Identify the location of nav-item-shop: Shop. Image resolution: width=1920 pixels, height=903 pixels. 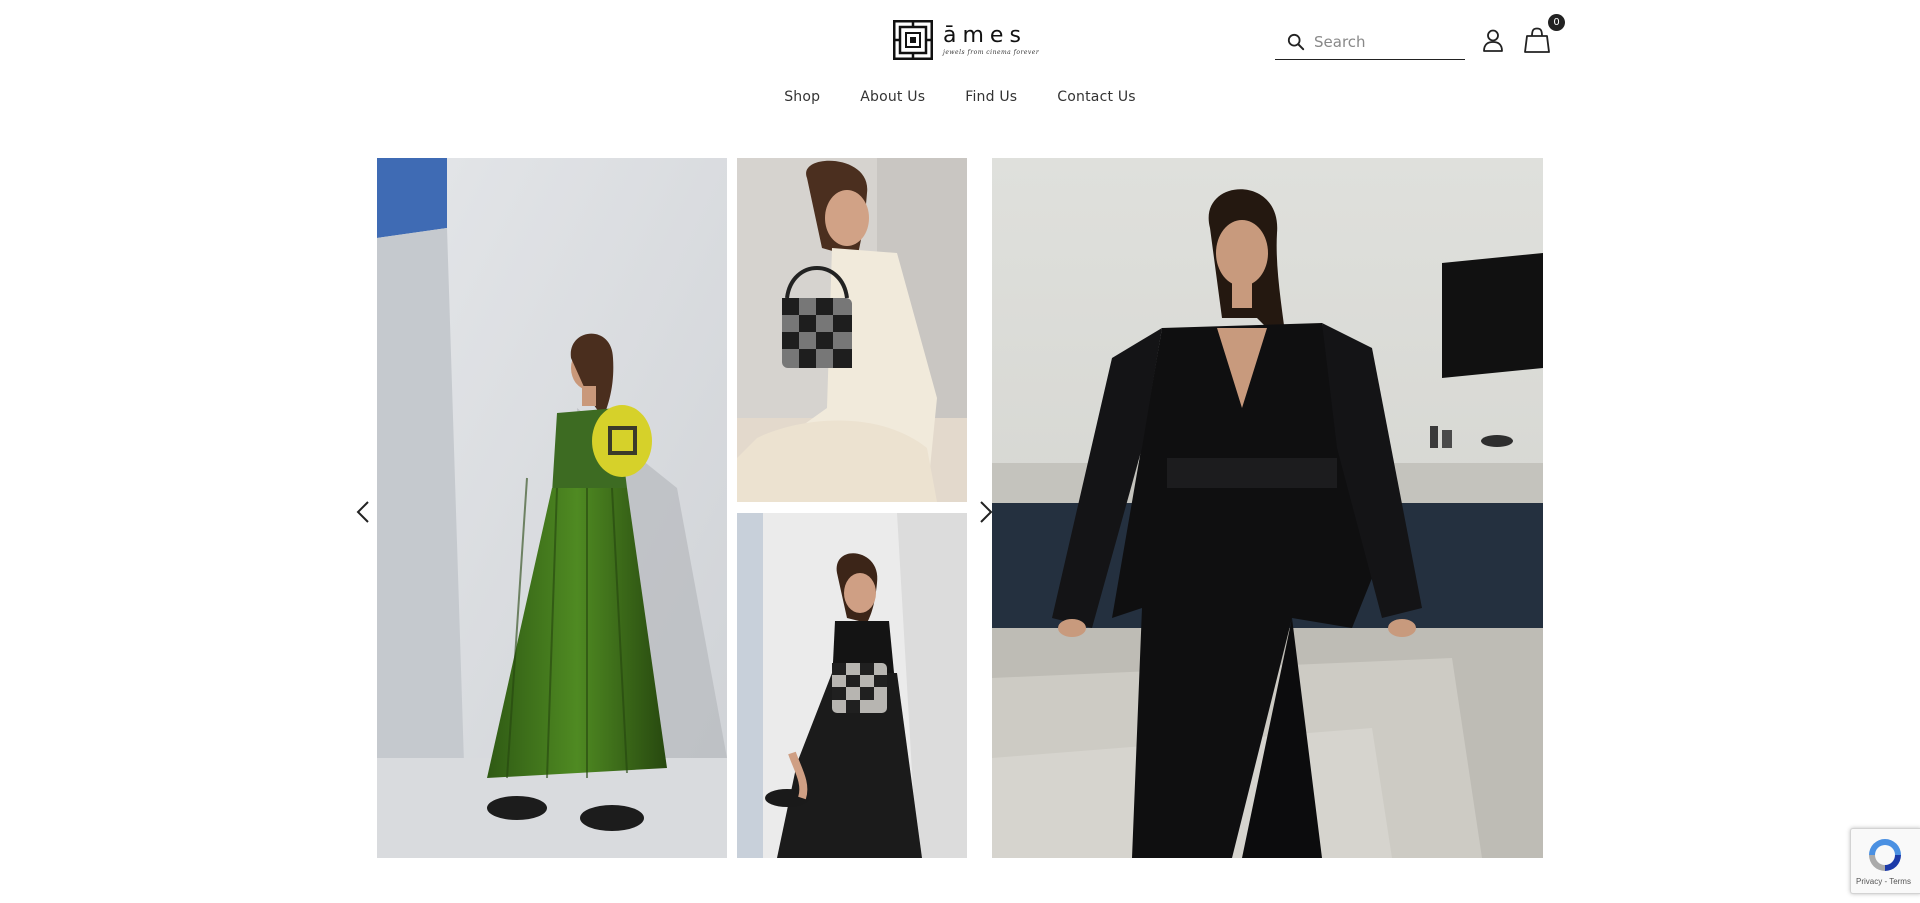
(802, 97).